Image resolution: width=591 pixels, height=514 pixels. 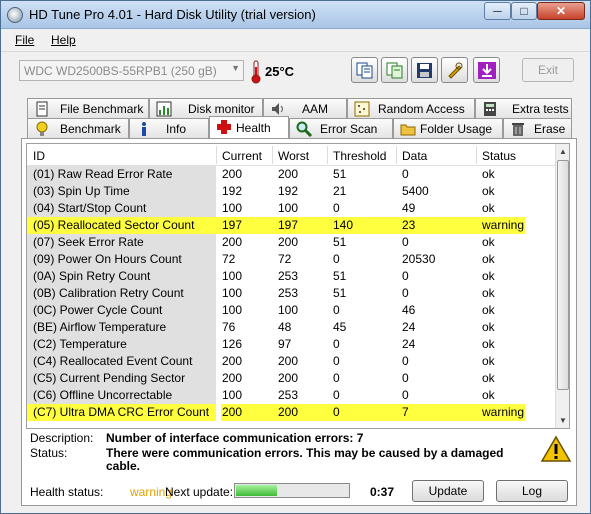 I want to click on cell-current: 100, so click(x=232, y=276).